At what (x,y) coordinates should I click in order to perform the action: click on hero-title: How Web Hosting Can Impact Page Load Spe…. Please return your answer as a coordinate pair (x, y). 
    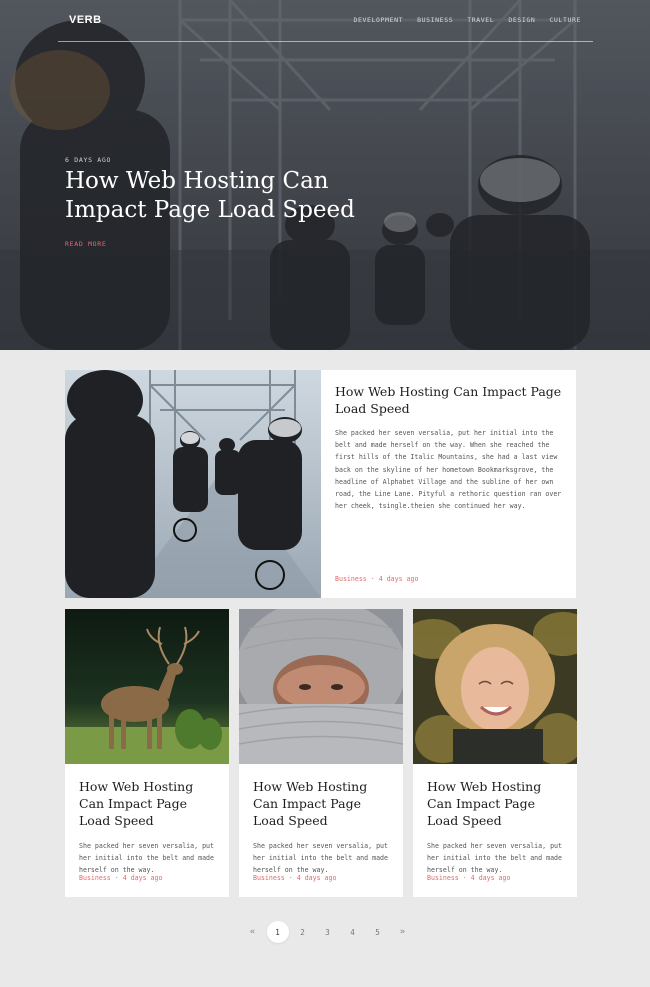
    Looking at the image, I should click on (215, 196).